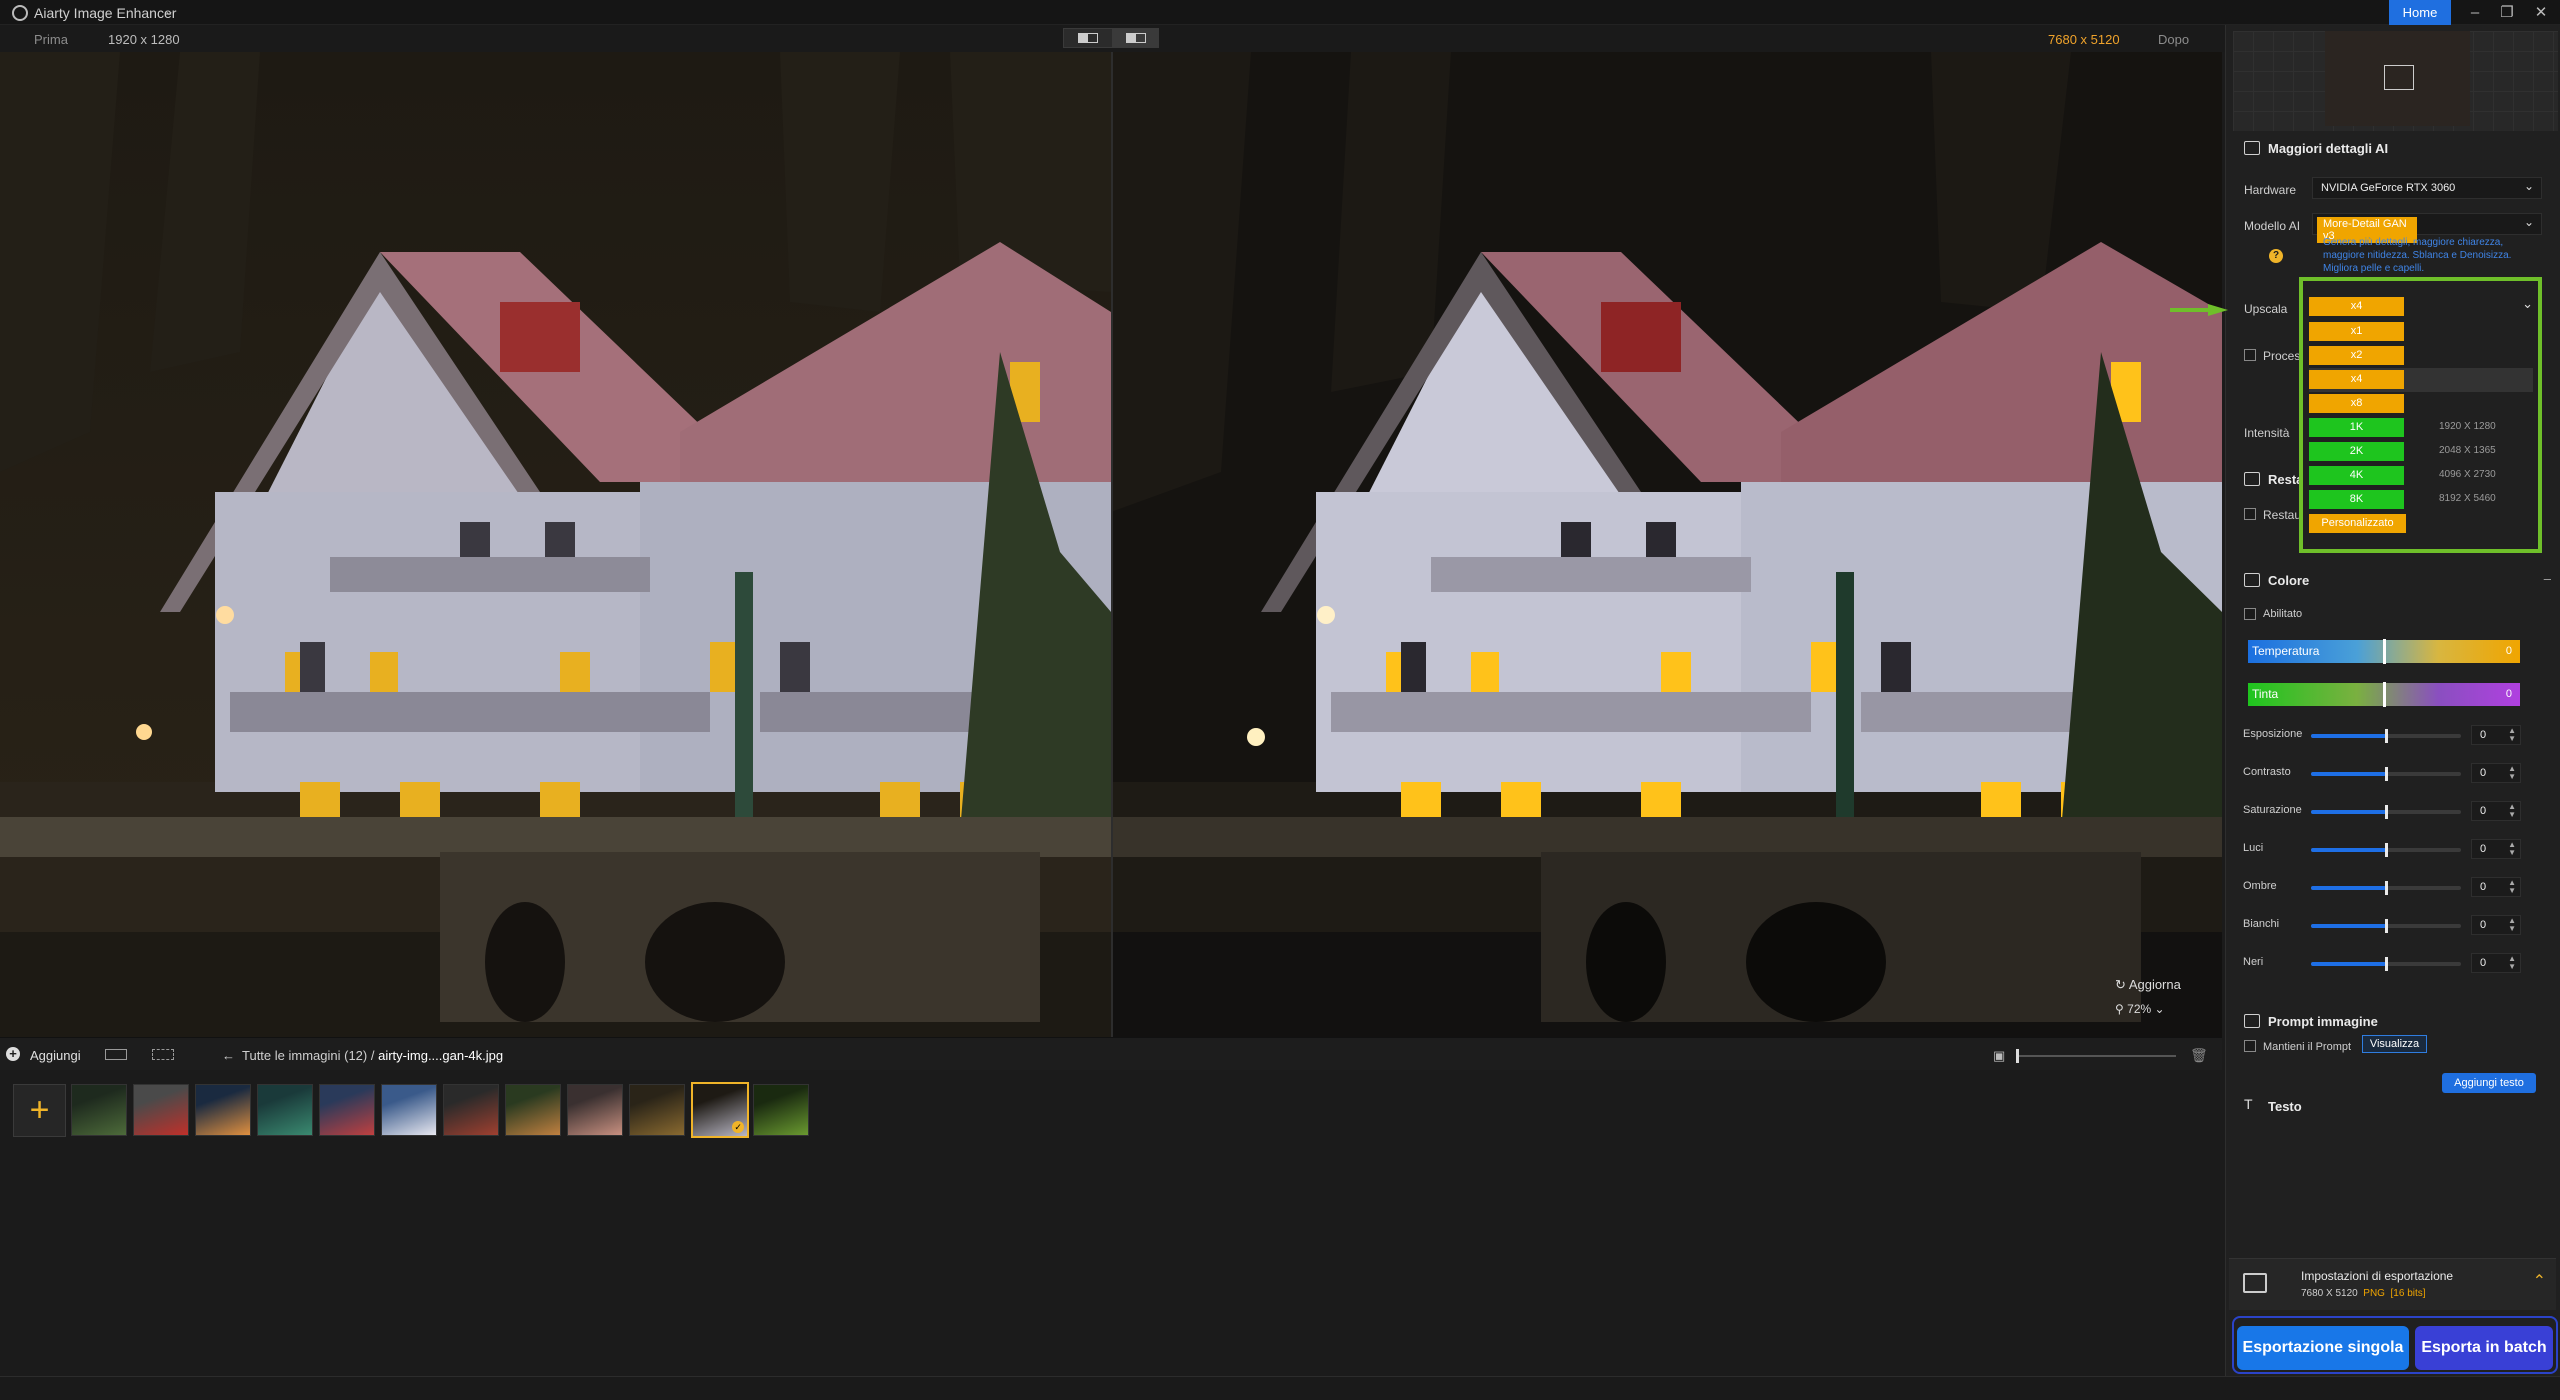 Image resolution: width=2560 pixels, height=1400 pixels. Describe the element at coordinates (2119, 1009) in the screenshot. I see `zoom-icon: ⚲` at that location.